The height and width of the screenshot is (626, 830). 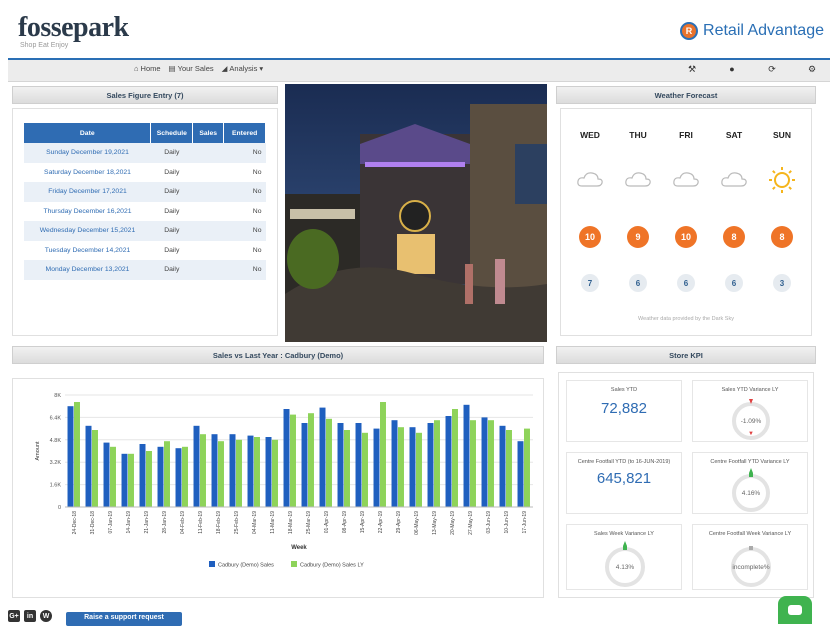 I want to click on cell-date: Saturday December 18,2021, so click(x=87, y=173).